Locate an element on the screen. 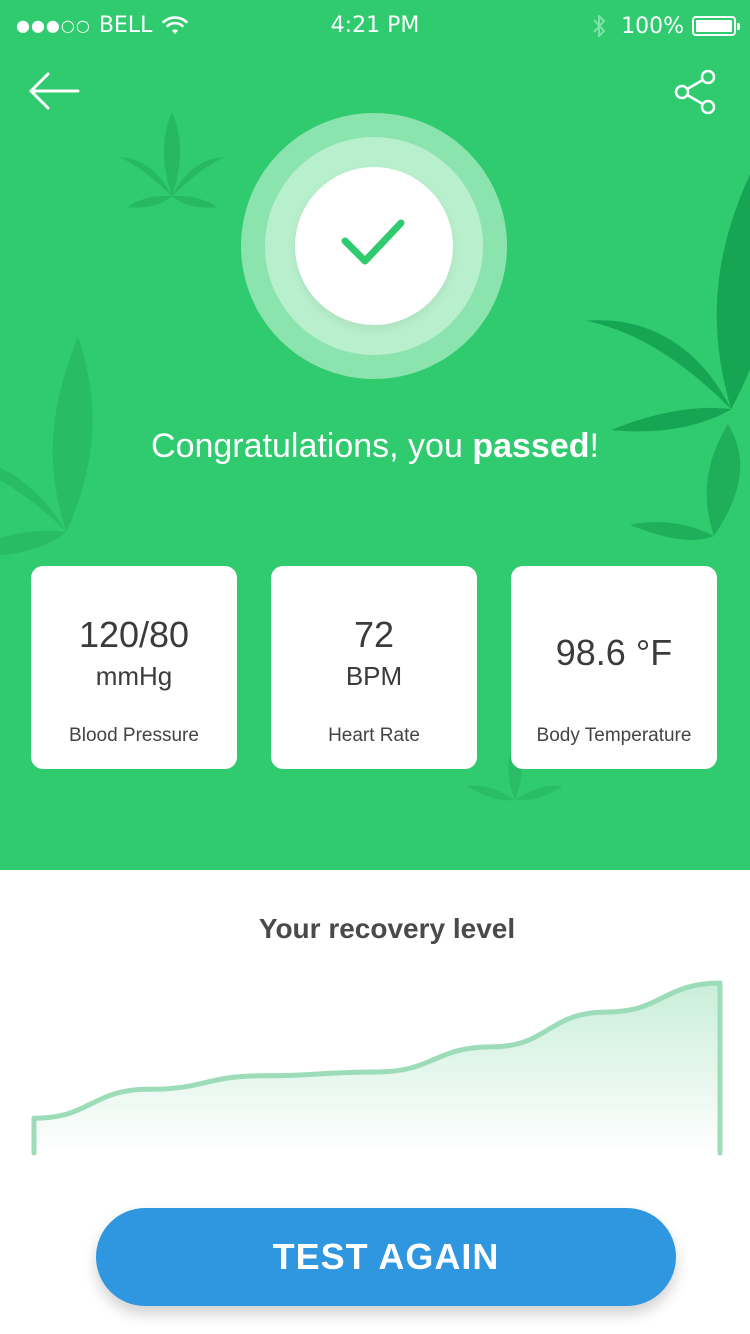 The width and height of the screenshot is (750, 1334). status-bar: ●●●○○ BELL 4:21 PM 100% is located at coordinates (375, 27).